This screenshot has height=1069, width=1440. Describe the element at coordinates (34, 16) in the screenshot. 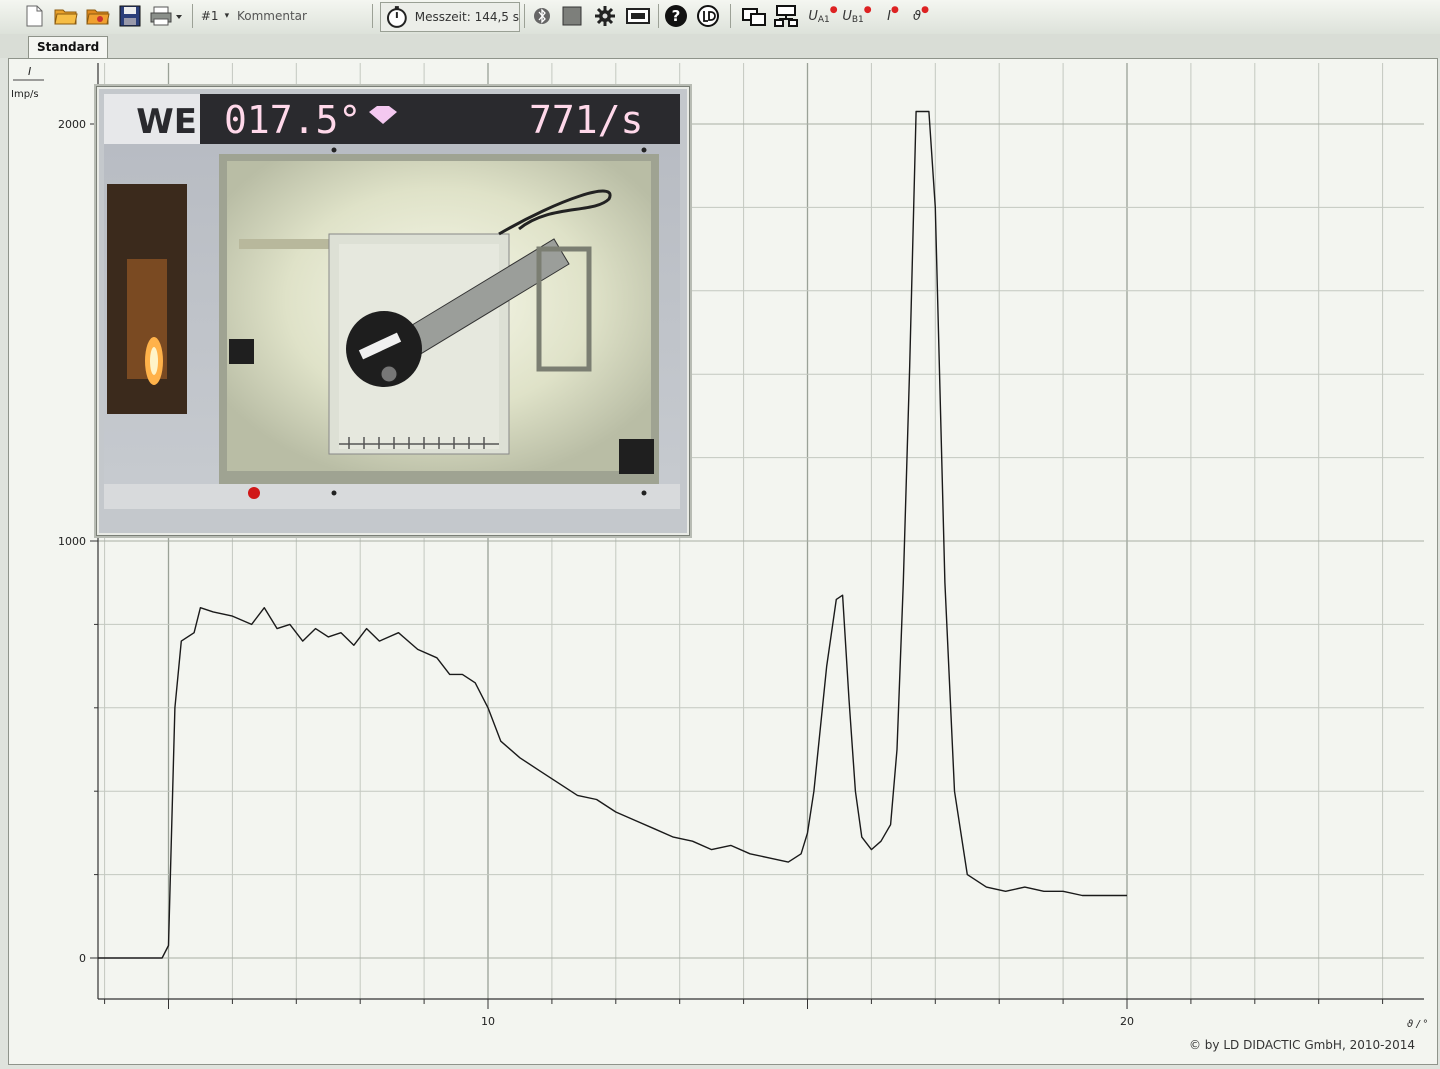

I see `new-file-icon` at that location.